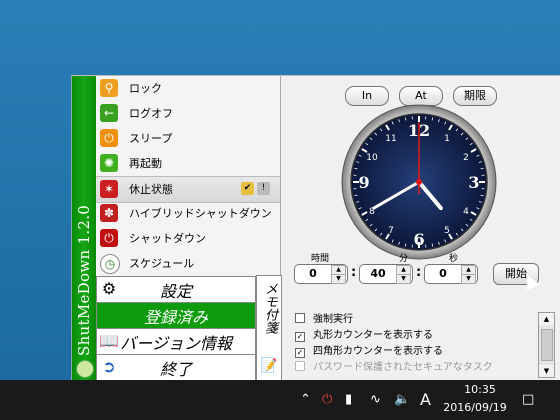 Image resolution: width=560 pixels, height=420 pixels. Describe the element at coordinates (109, 238) in the screenshot. I see `shutdown-icon: ⏻` at that location.